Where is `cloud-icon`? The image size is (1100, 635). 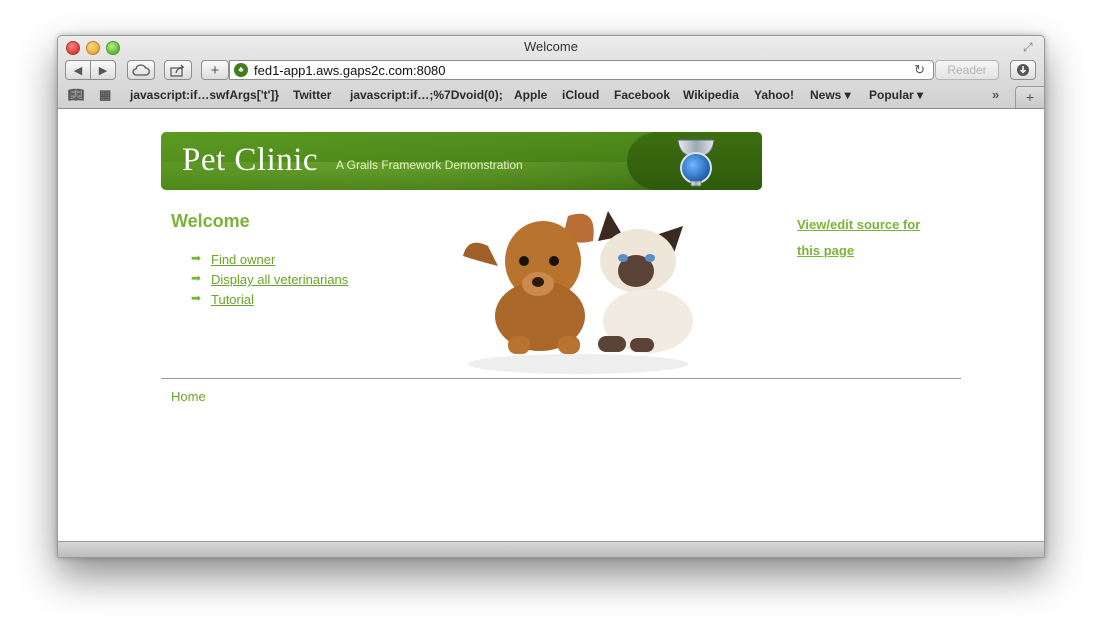
cloud-icon is located at coordinates (141, 70).